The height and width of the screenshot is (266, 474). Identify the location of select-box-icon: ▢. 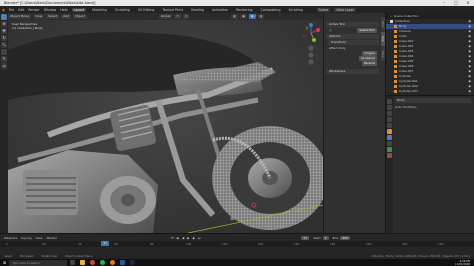
(4, 17).